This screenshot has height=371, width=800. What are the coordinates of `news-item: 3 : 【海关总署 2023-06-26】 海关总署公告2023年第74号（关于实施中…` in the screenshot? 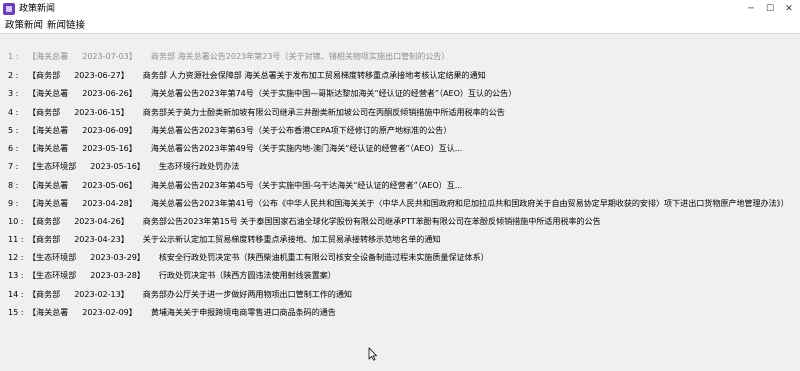 It's located at (262, 93).